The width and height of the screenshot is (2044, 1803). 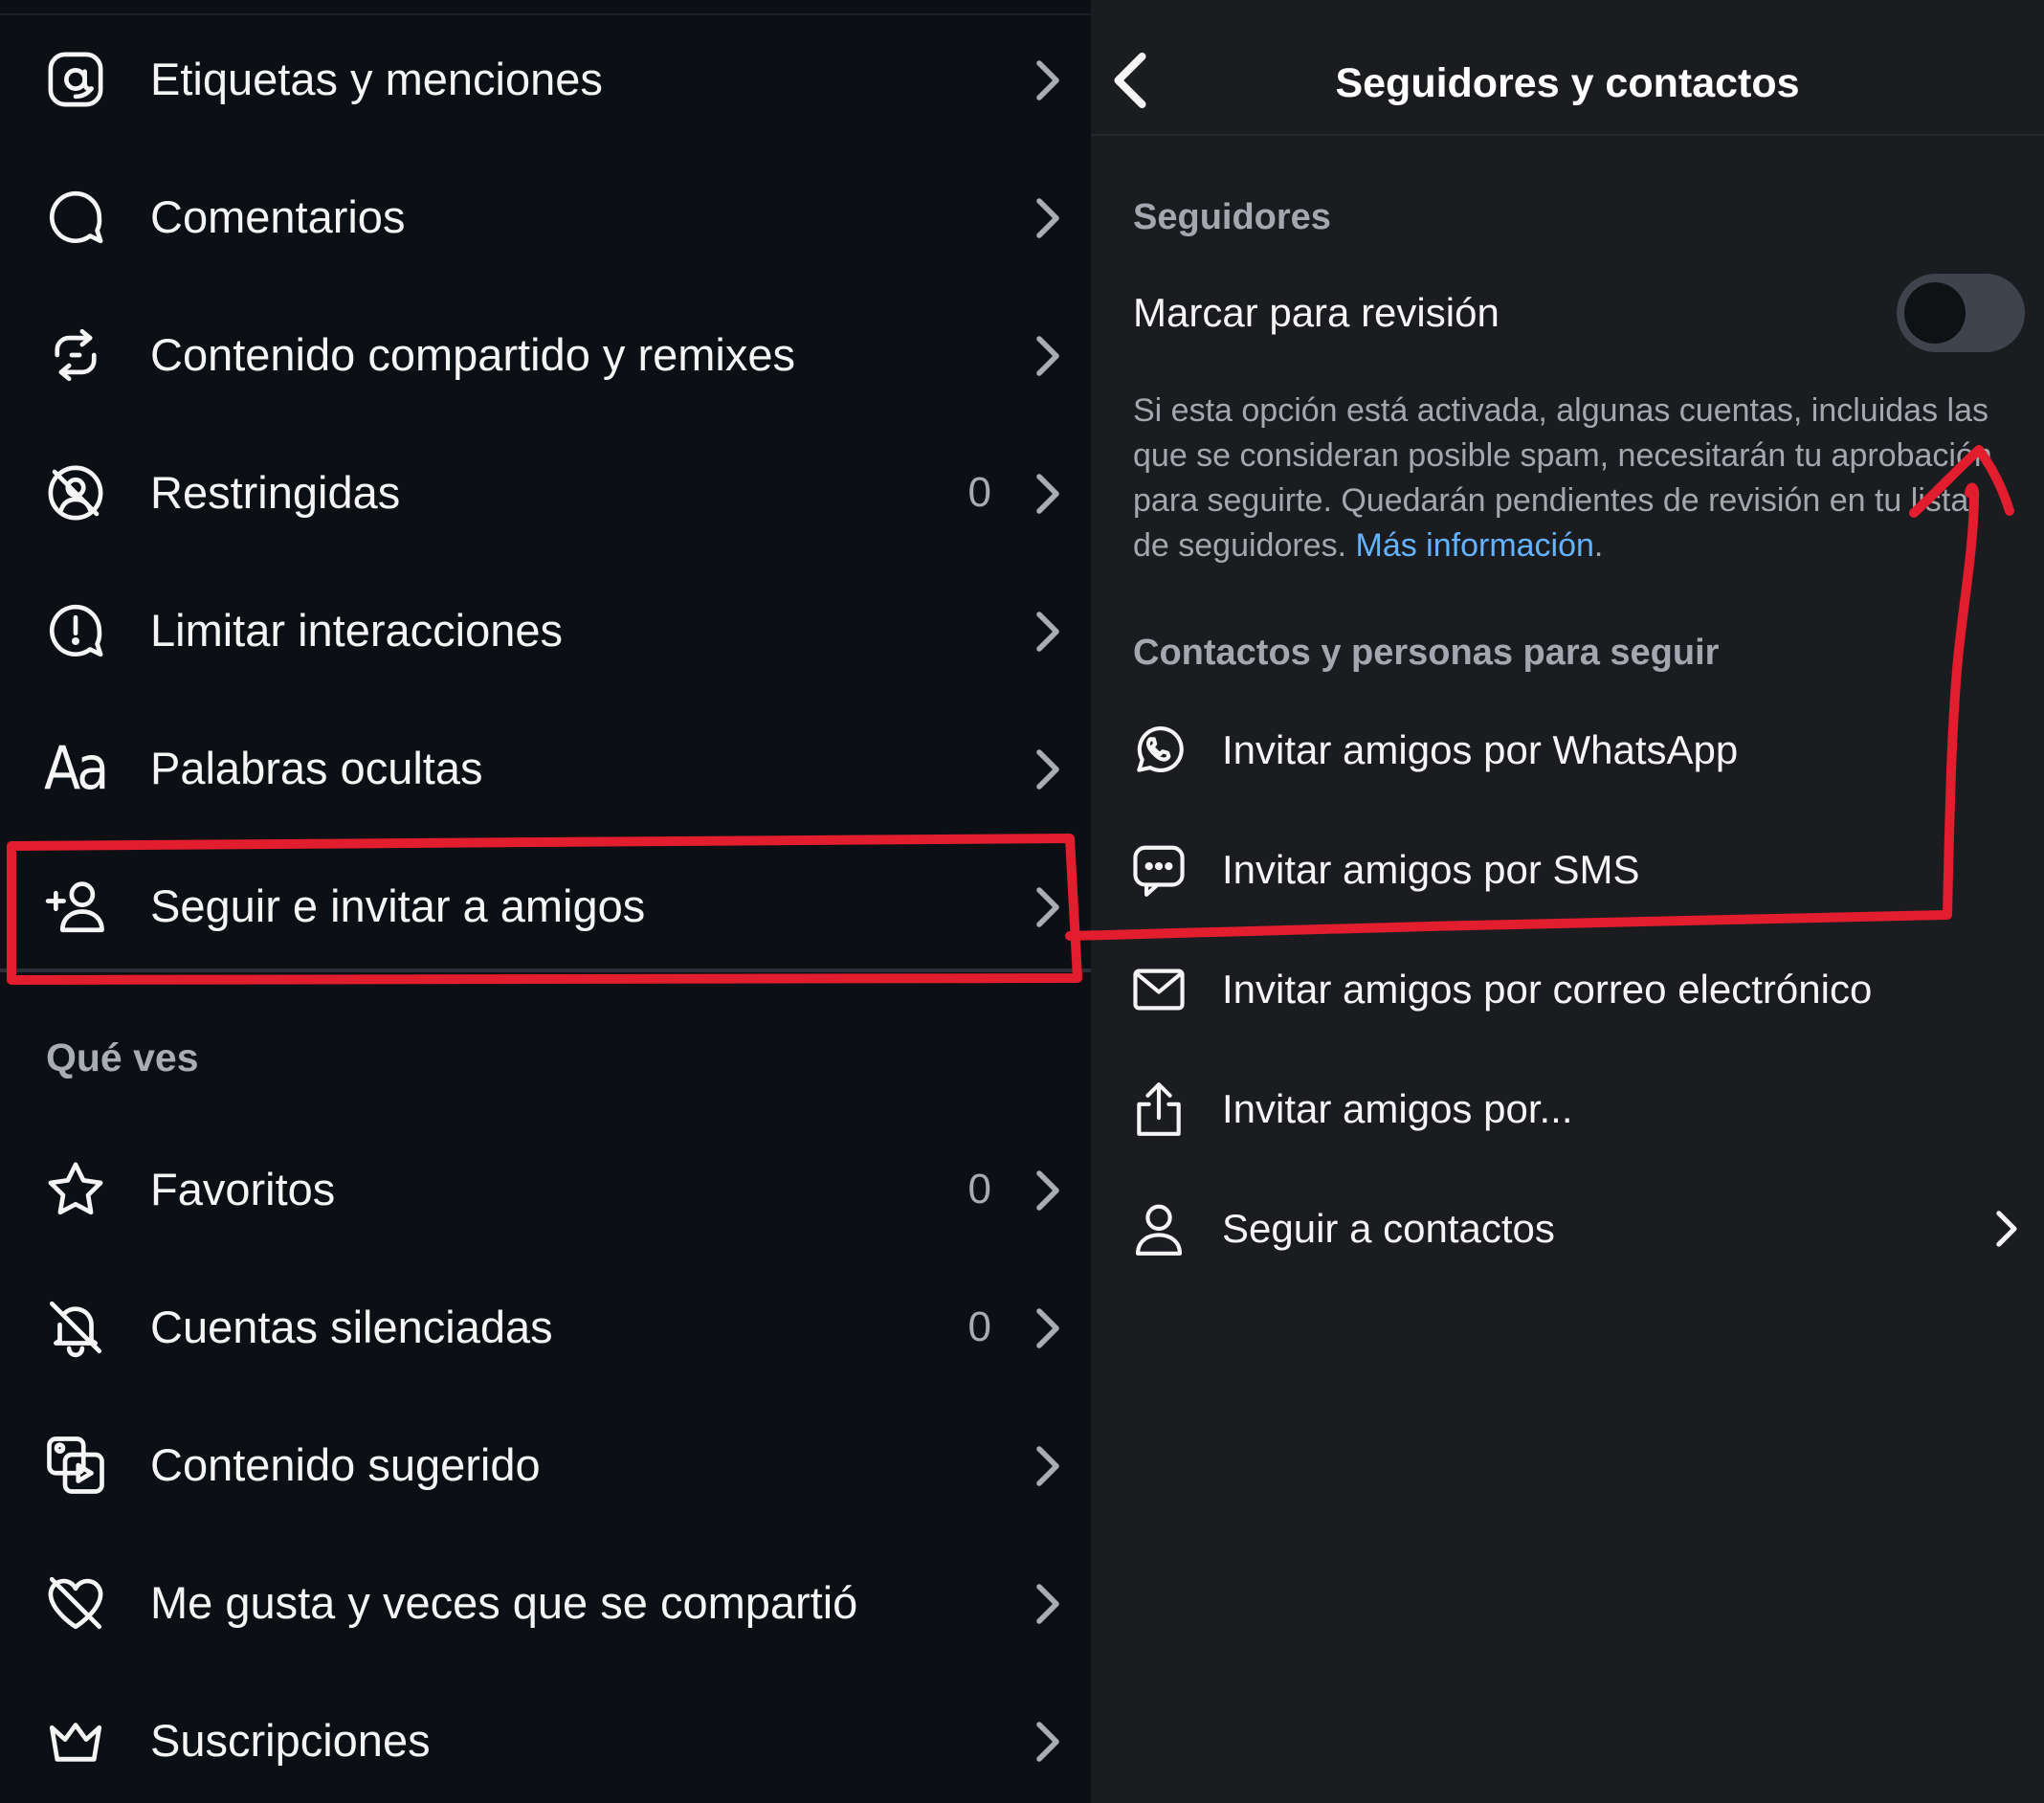 I want to click on restricted-icon, so click(x=75, y=492).